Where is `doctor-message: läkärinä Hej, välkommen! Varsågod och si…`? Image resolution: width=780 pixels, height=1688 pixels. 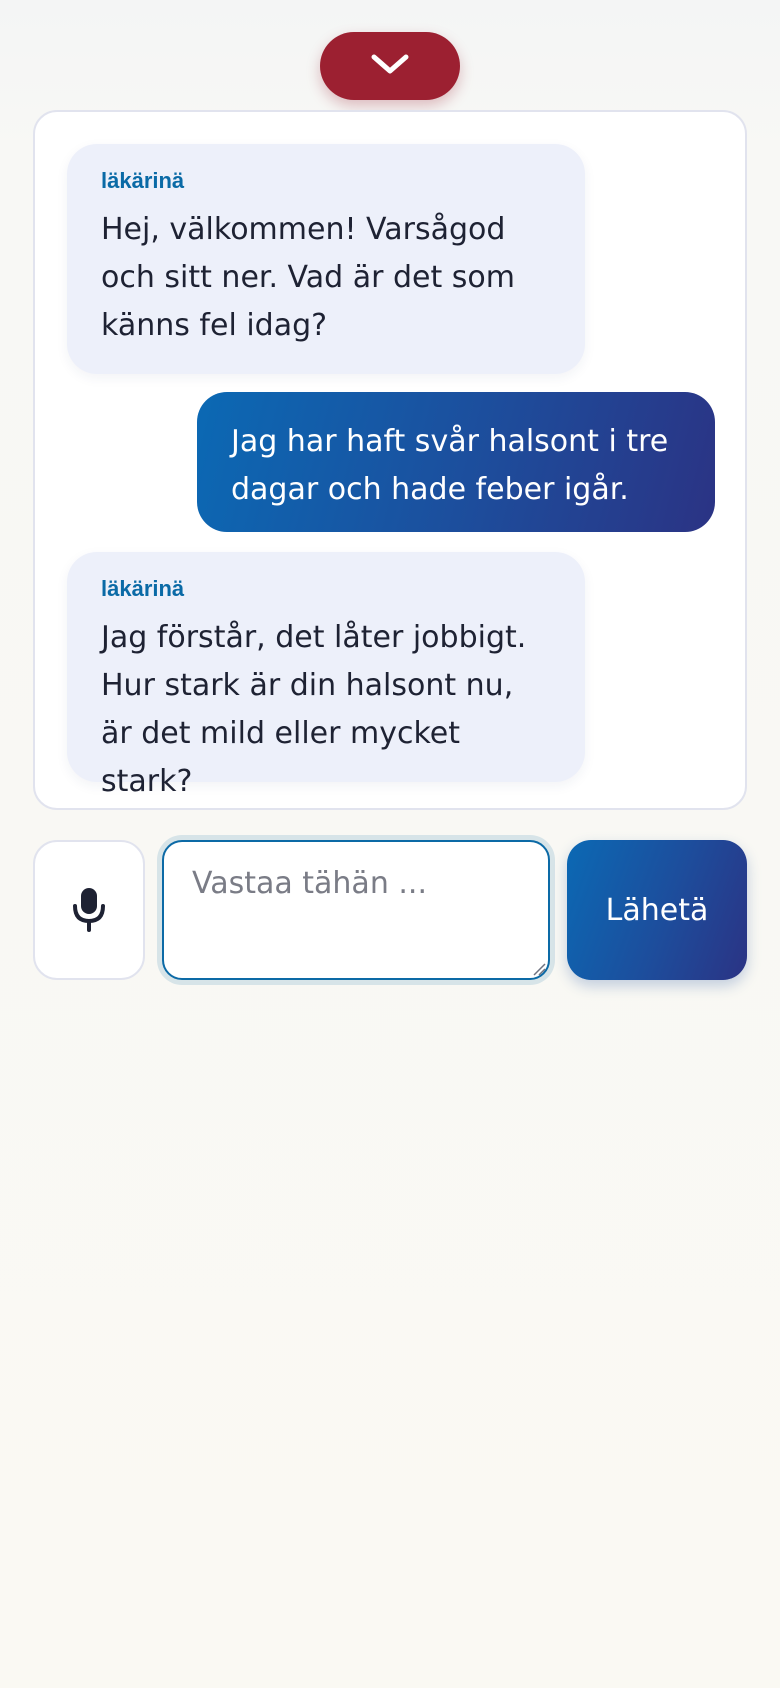
doctor-message: läkärinä Hej, välkommen! Varsågod och si… is located at coordinates (326, 259).